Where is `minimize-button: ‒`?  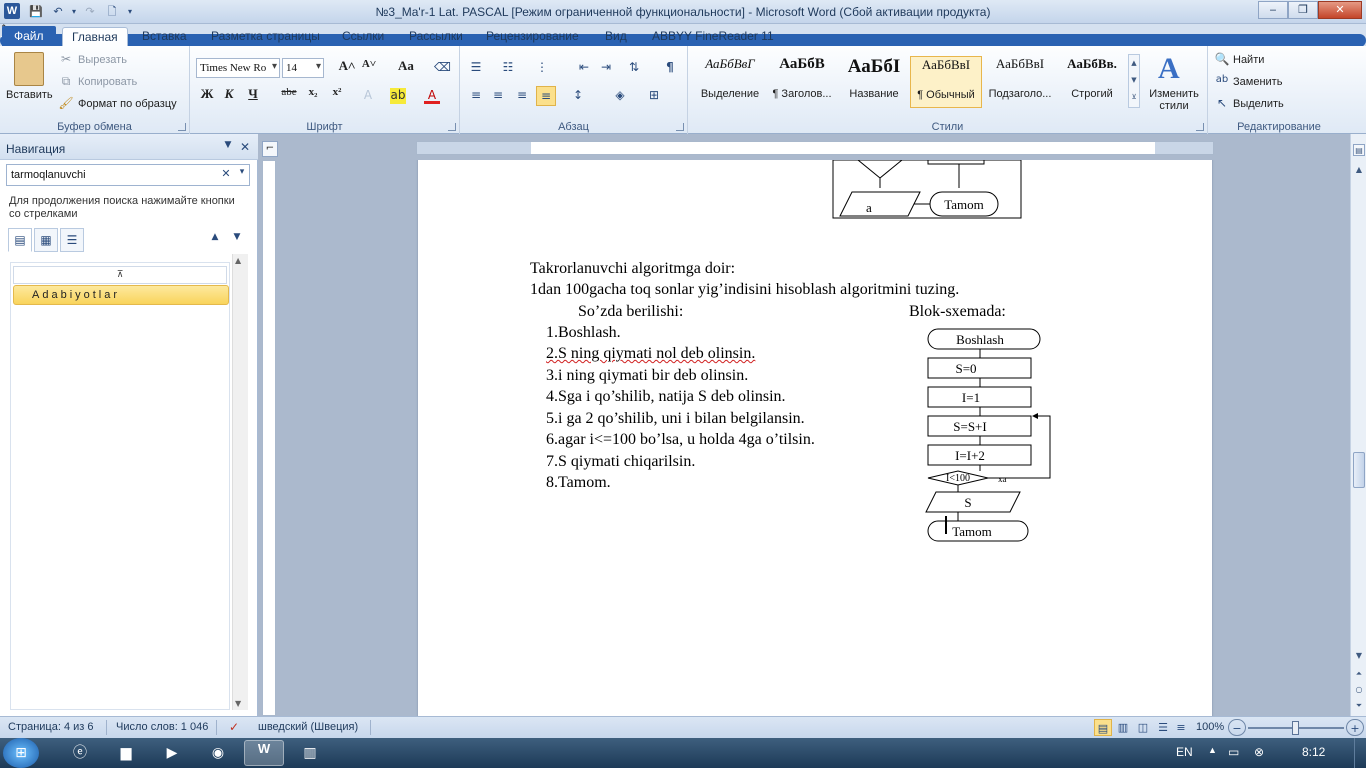 minimize-button: ‒ is located at coordinates (1273, 10).